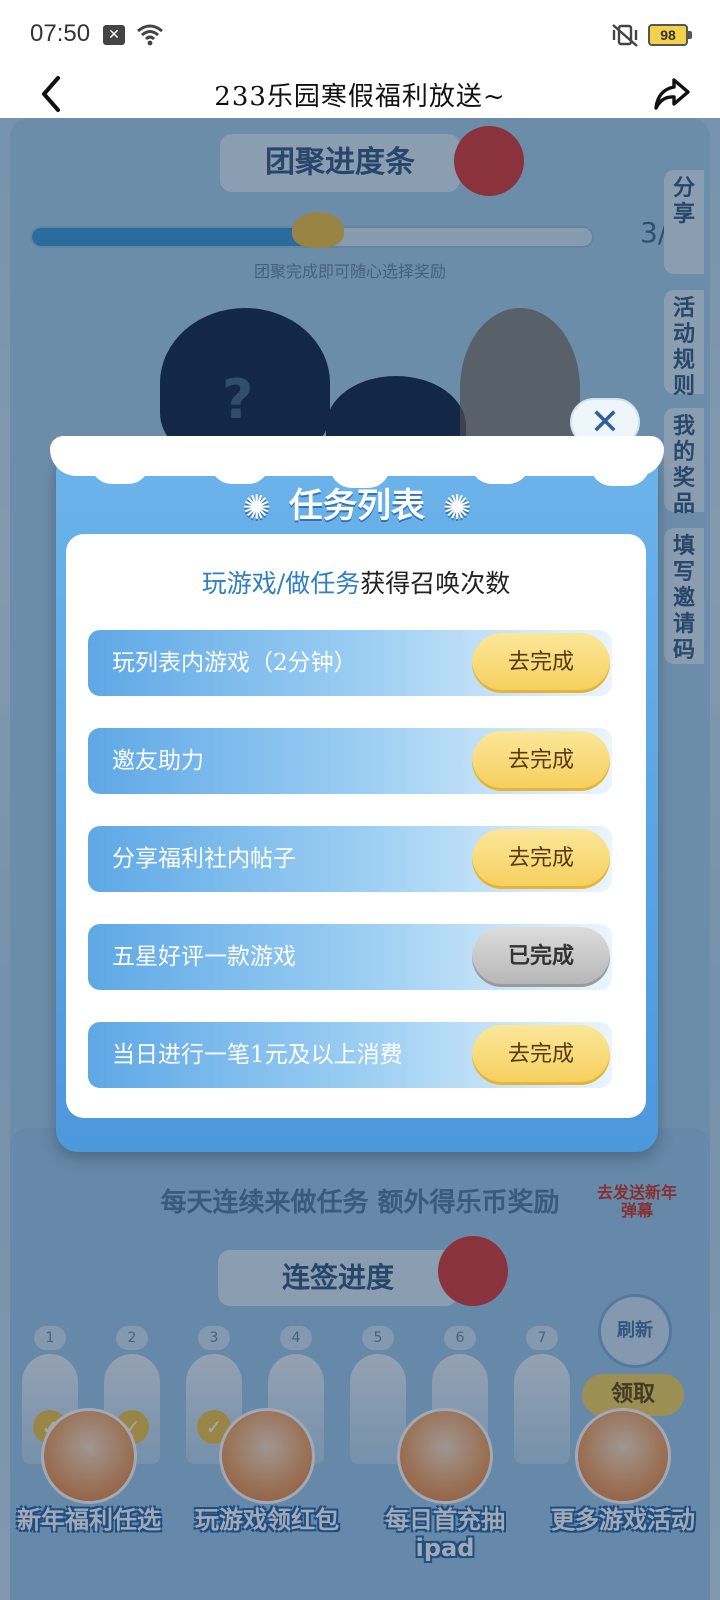 The image size is (720, 1600). Describe the element at coordinates (257, 1055) in the screenshot. I see `task-name: 当日进行一笔1元及以上消费` at that location.